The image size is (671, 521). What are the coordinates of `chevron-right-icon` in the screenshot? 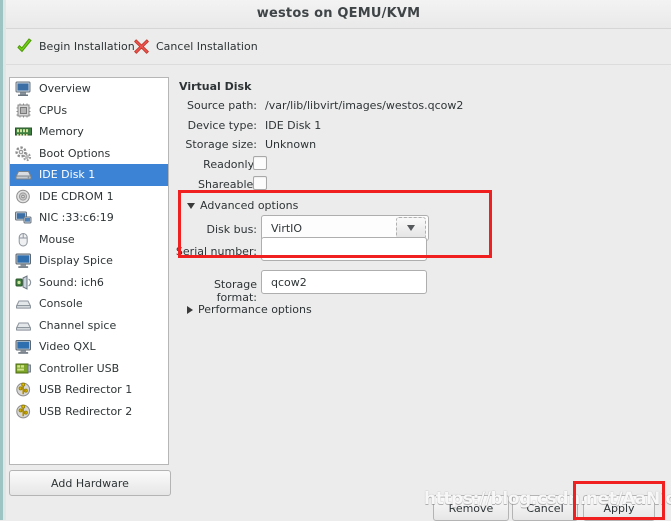 It's located at (190, 309).